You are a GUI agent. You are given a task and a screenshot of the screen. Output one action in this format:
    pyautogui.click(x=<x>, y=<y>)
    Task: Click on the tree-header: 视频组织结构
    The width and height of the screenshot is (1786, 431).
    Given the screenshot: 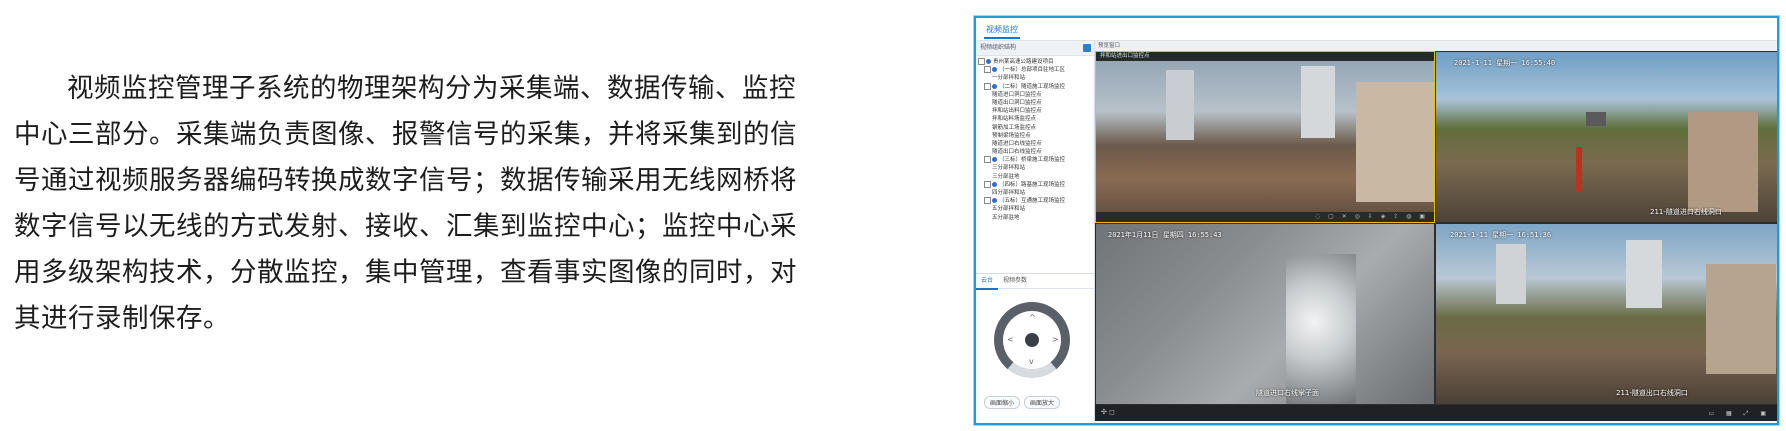 What is the action you would take?
    pyautogui.click(x=1035, y=48)
    